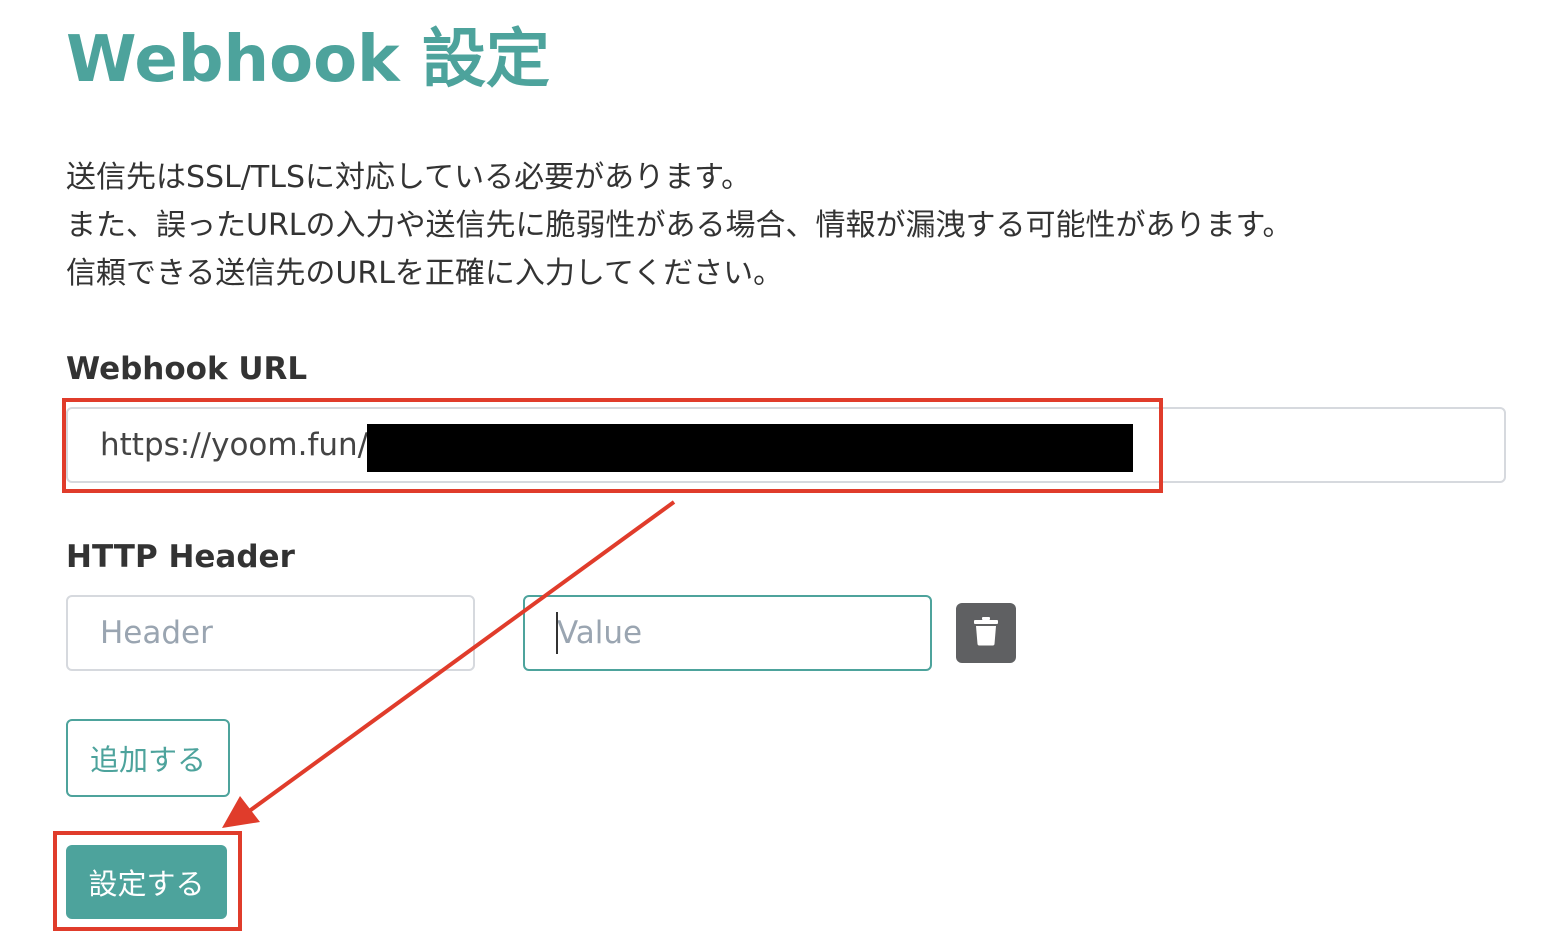 The height and width of the screenshot is (938, 1542). What do you see at coordinates (270, 633) in the screenshot?
I see `header-name-input` at bounding box center [270, 633].